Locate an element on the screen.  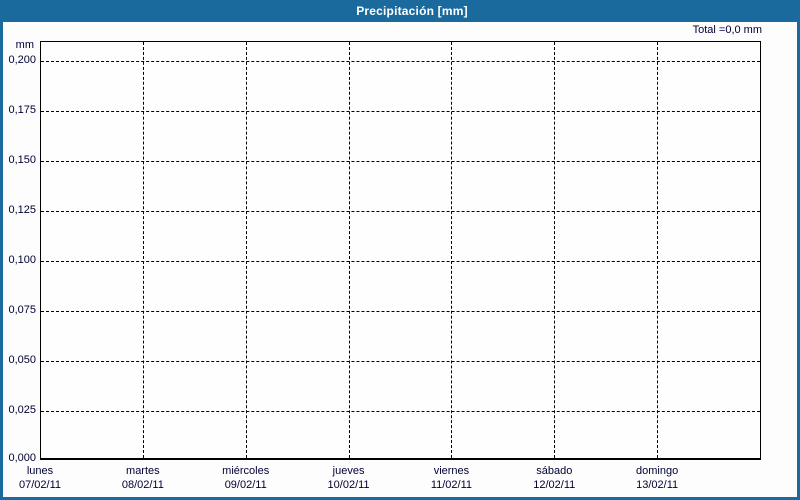
y-tick-label: 0,100 is located at coordinates (22, 260).